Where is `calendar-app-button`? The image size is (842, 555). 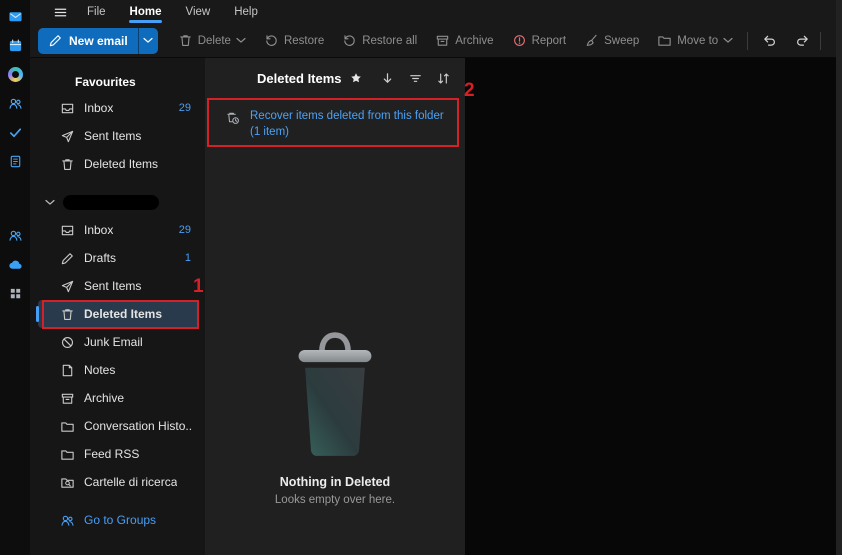 calendar-app-button is located at coordinates (15, 45).